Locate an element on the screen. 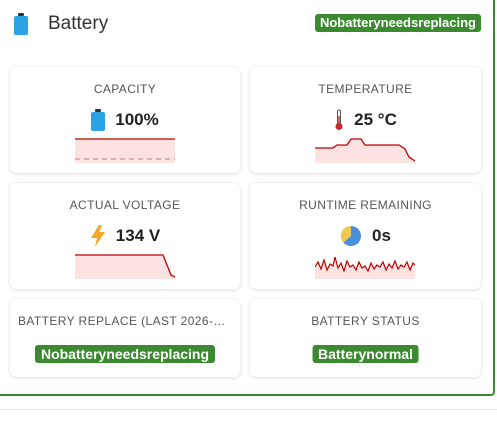 The image size is (497, 435). header-status-badge: Nobatteryneedsreplacing is located at coordinates (397, 23).